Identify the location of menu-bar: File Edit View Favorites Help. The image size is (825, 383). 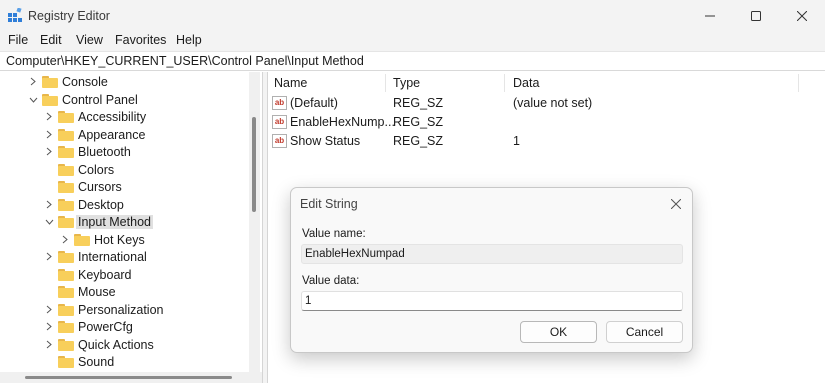
(412, 41).